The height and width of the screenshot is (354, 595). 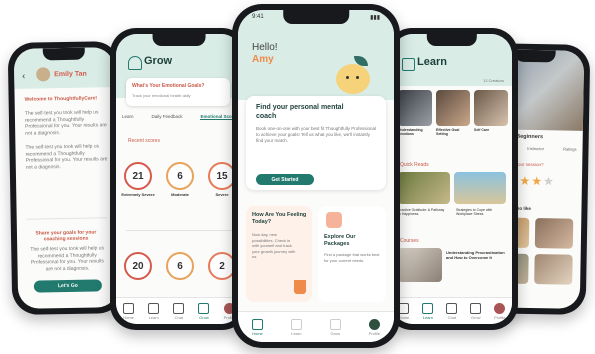 I want to click on profile-name: Emily Tan, so click(x=70, y=74).